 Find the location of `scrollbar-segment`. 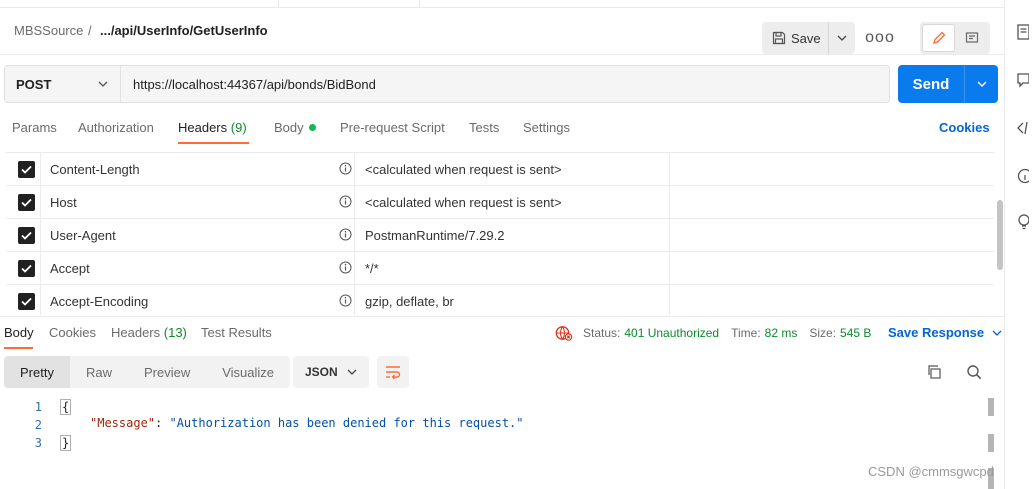

scrollbar-segment is located at coordinates (991, 407).